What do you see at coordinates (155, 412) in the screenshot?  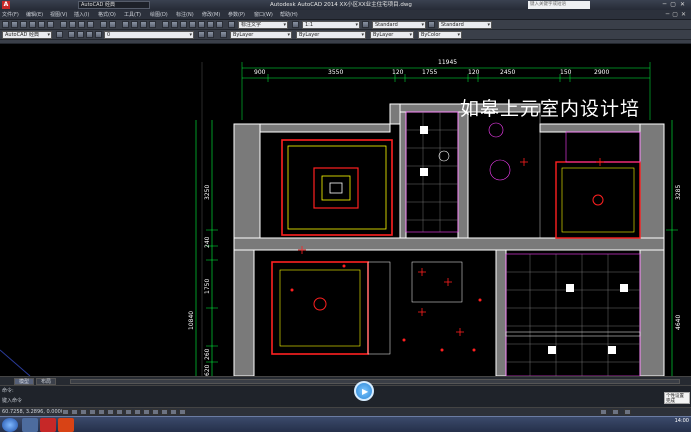 I see `lineweight-icon` at bounding box center [155, 412].